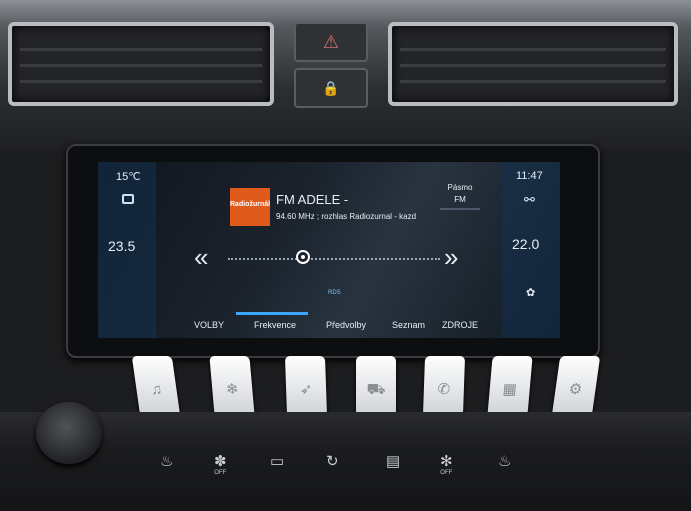 This screenshot has width=691, height=511. I want to click on active-tab-indicator, so click(272, 313).